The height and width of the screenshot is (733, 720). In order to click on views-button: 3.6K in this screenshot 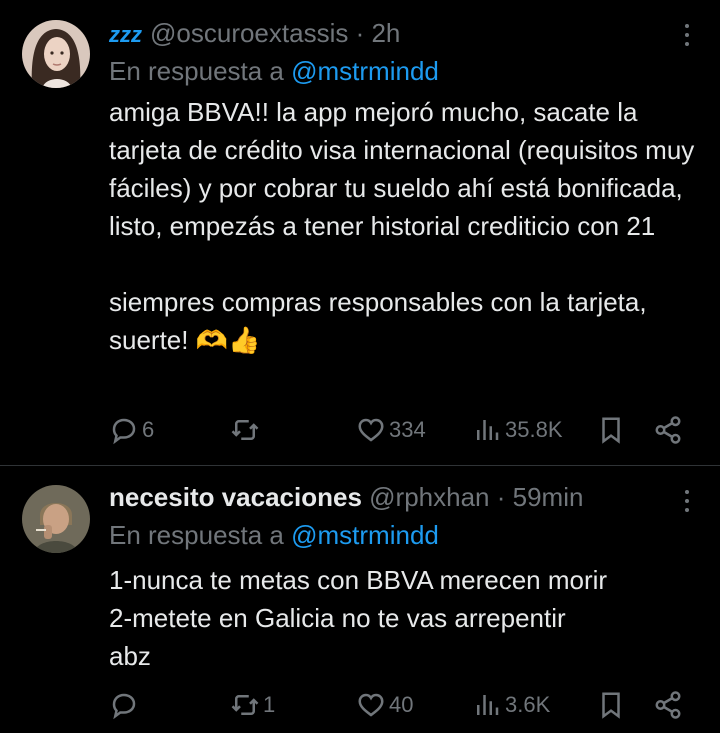, I will do `click(511, 705)`.